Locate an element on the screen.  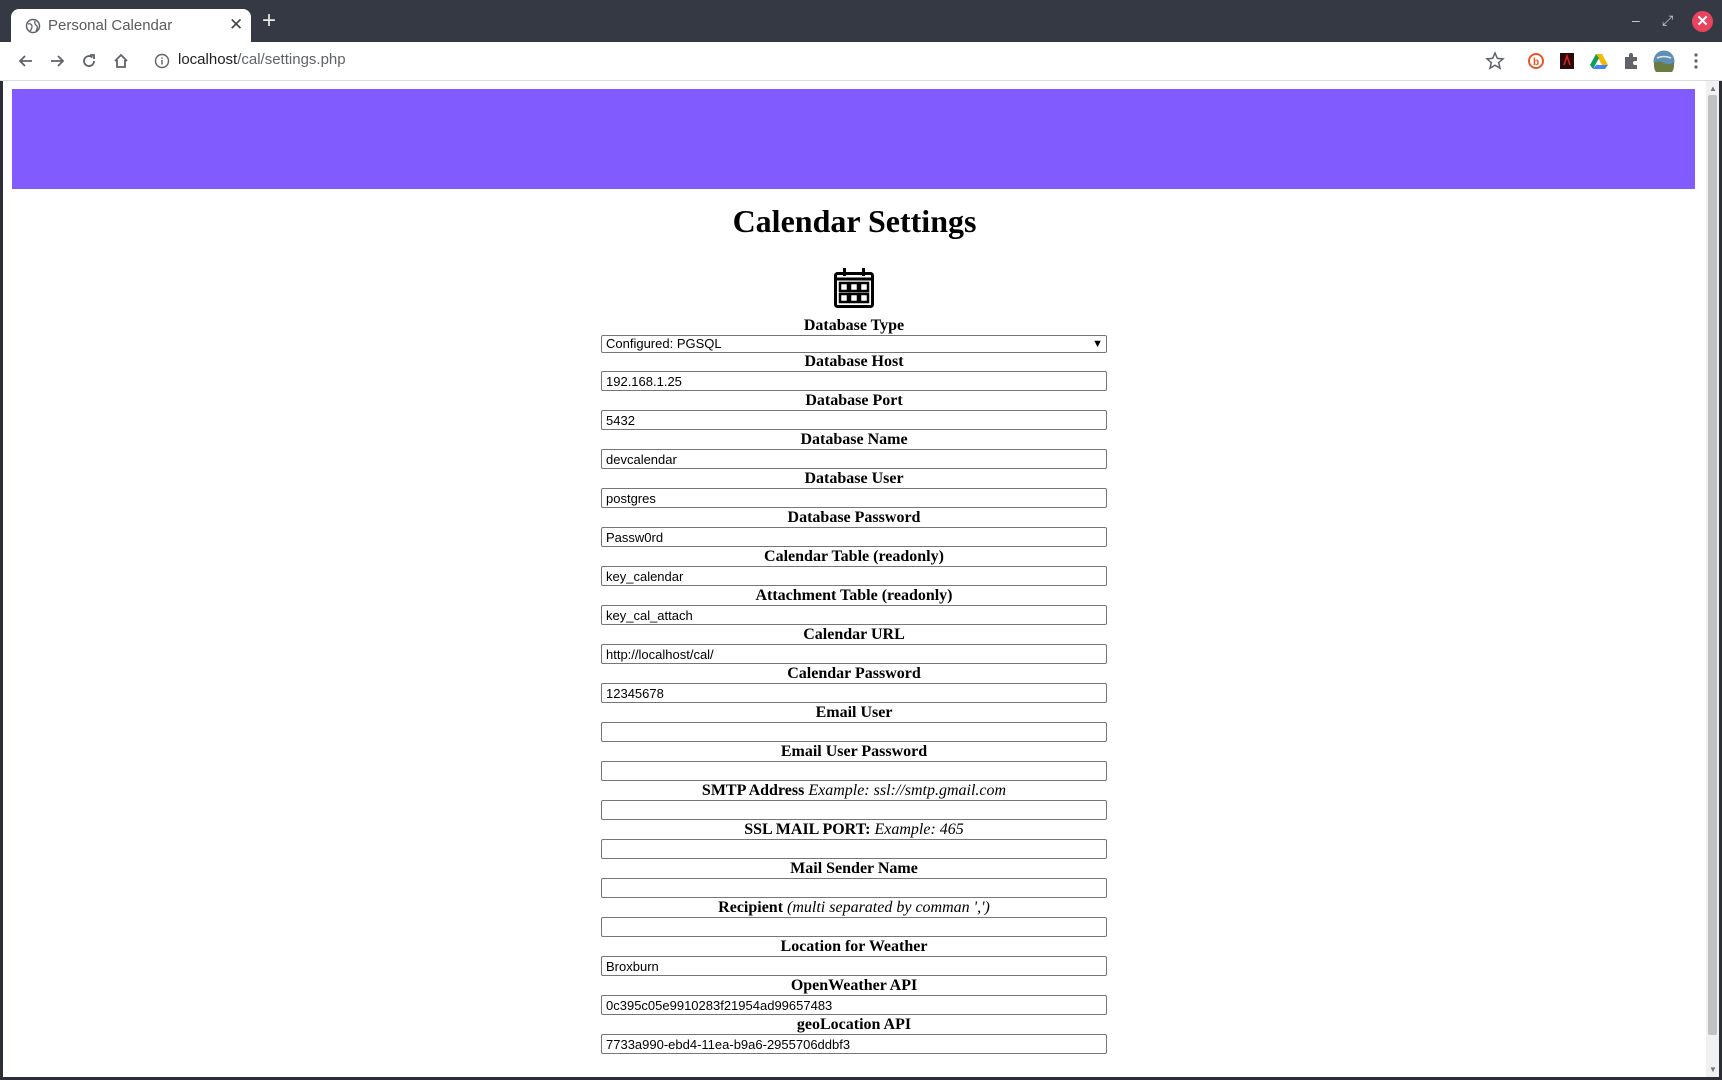
field-database-password: Database Password is located at coordinates (854, 527).